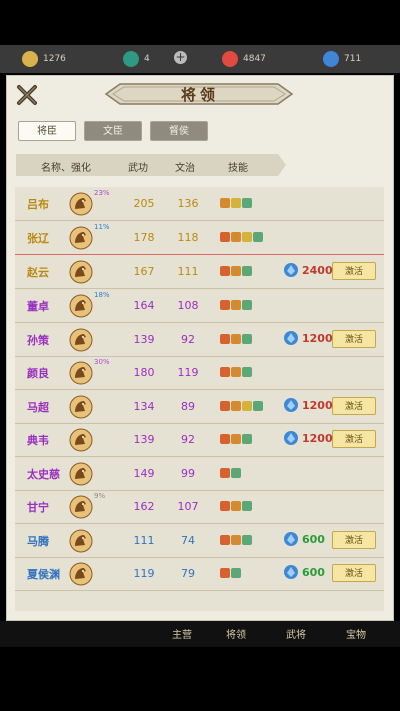 This screenshot has width=400, height=711. Describe the element at coordinates (199, 407) in the screenshot. I see `general-row: 马超 134 89 1200 激活` at that location.